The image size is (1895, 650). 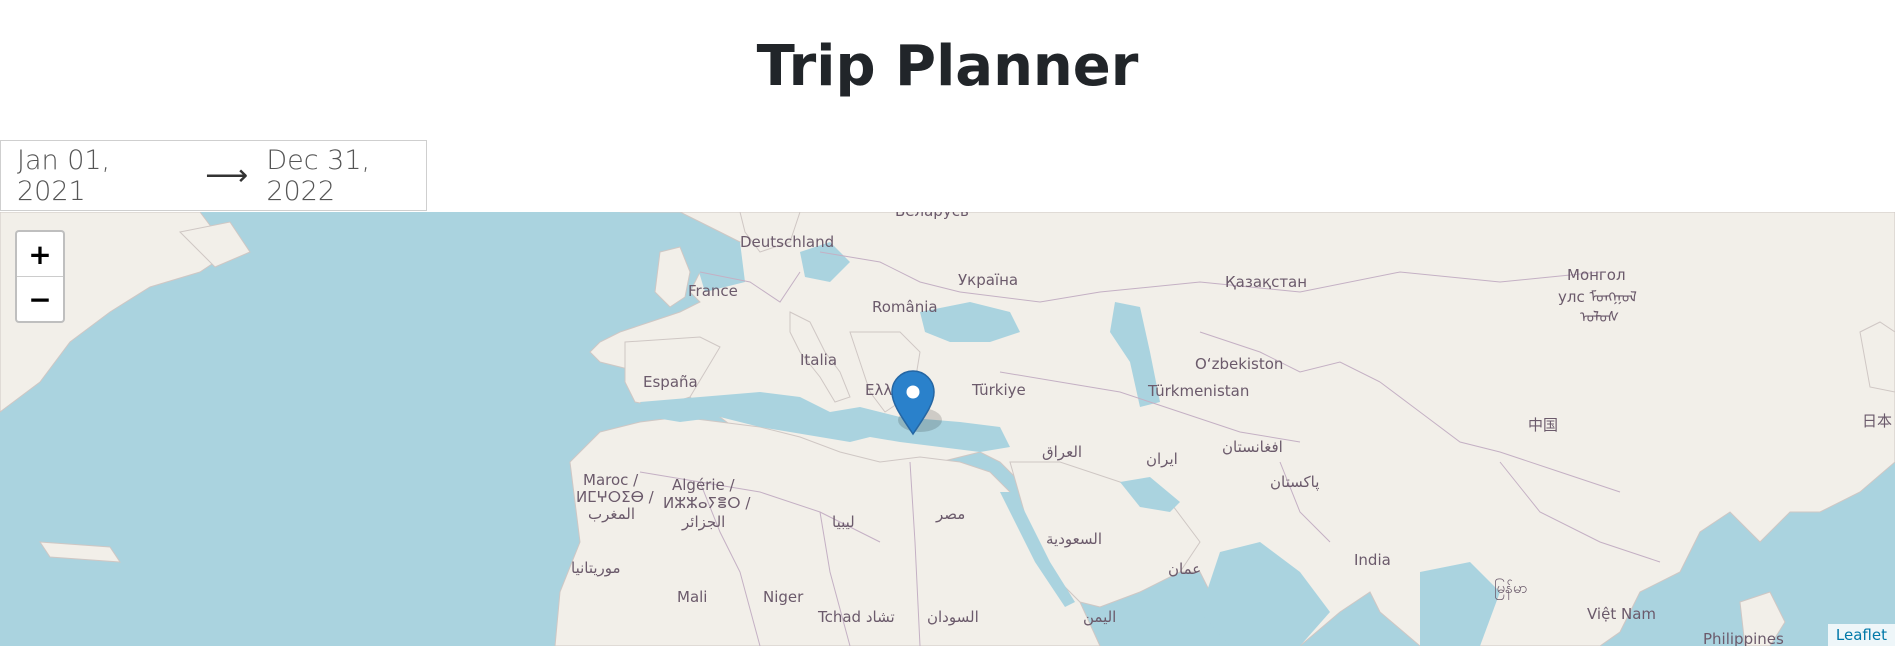 I want to click on label-france: France, so click(x=713, y=291).